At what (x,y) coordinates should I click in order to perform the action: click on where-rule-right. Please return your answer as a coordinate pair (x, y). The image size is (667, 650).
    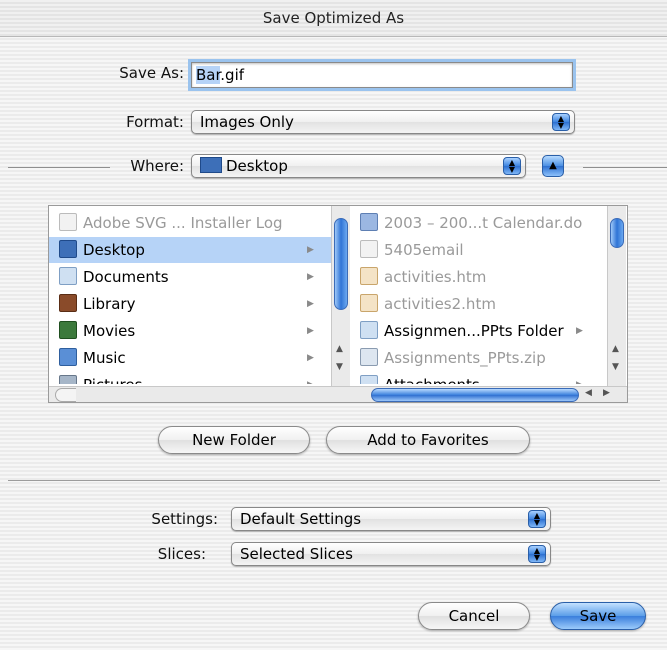
    Looking at the image, I should click on (625, 167).